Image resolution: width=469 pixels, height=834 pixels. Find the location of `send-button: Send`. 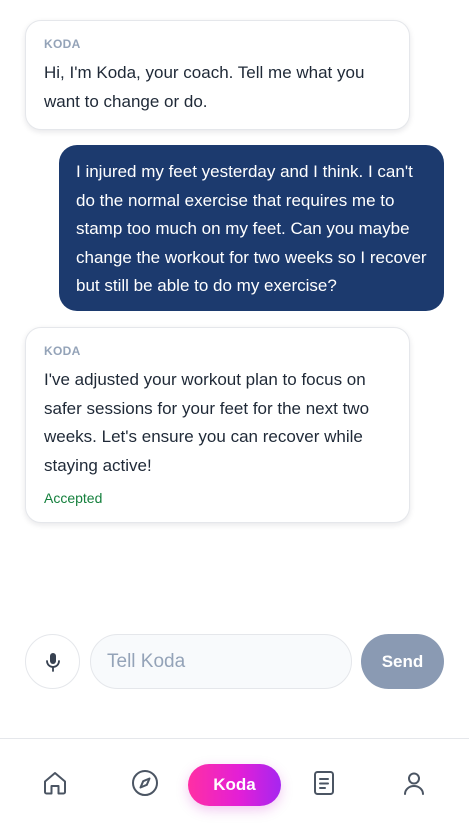

send-button: Send is located at coordinates (402, 661).